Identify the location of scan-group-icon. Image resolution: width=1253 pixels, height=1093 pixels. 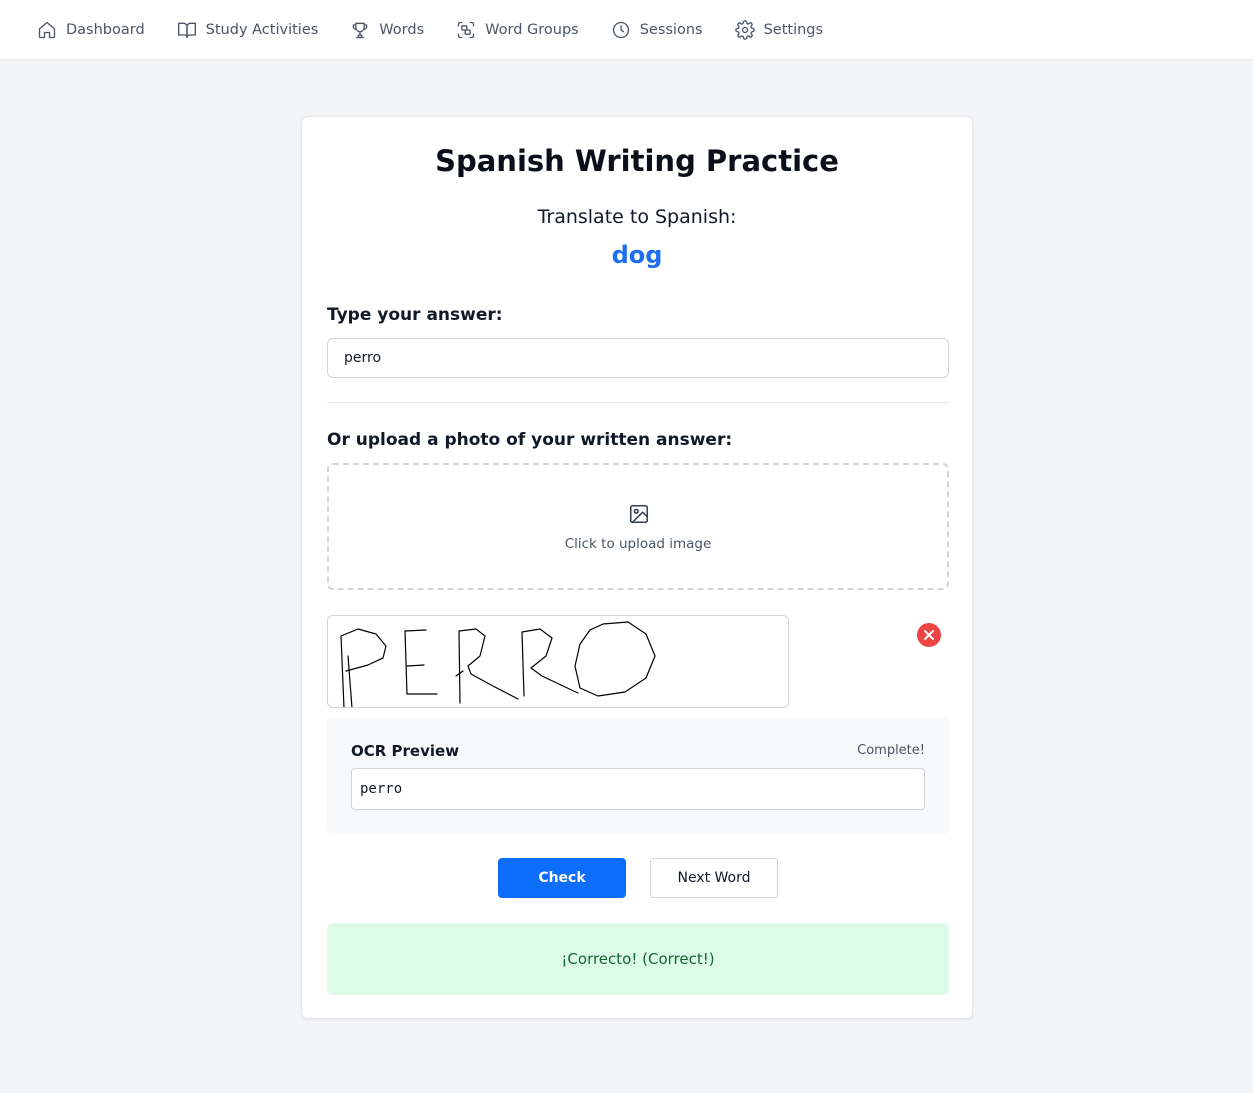
(466, 29).